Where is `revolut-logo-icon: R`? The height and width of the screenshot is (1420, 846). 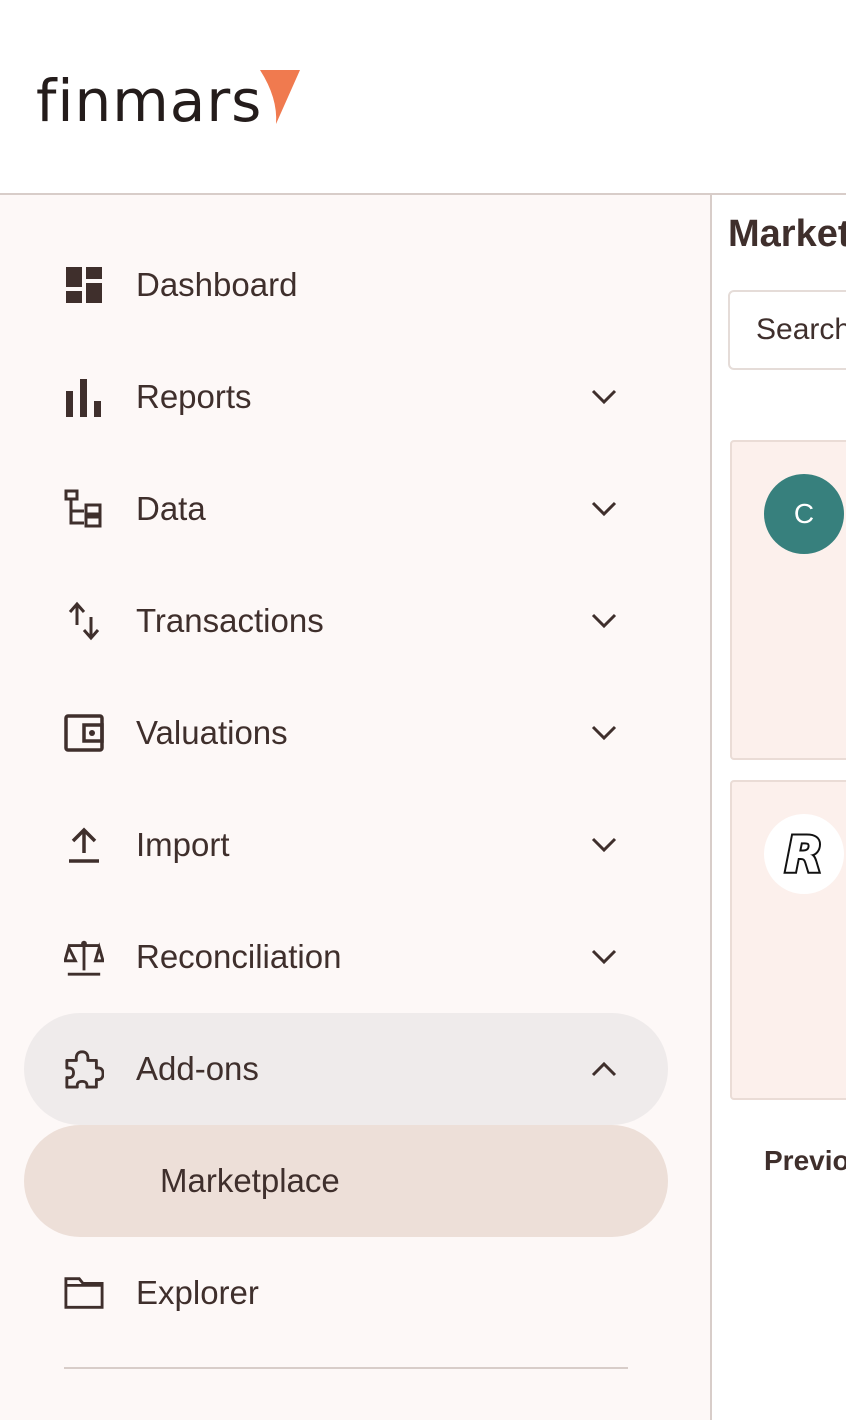
revolut-logo-icon: R is located at coordinates (804, 854).